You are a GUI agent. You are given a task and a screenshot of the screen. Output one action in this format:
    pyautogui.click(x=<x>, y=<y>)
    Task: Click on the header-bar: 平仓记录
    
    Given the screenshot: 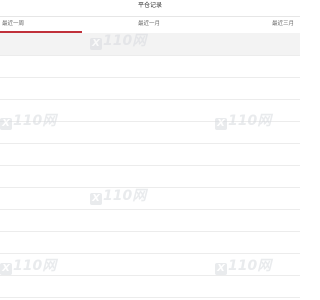 What is the action you would take?
    pyautogui.click(x=150, y=8)
    